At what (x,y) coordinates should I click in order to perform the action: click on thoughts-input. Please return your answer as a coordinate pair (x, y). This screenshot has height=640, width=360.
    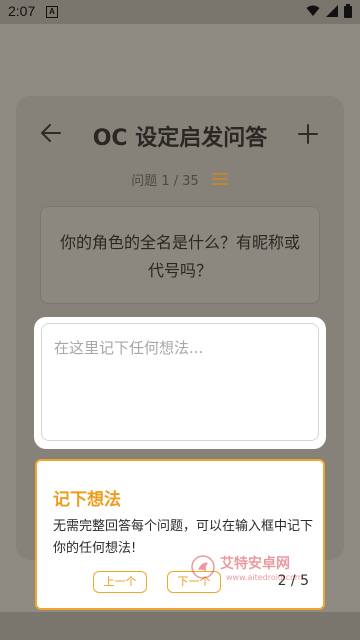
    Looking at the image, I should click on (180, 382).